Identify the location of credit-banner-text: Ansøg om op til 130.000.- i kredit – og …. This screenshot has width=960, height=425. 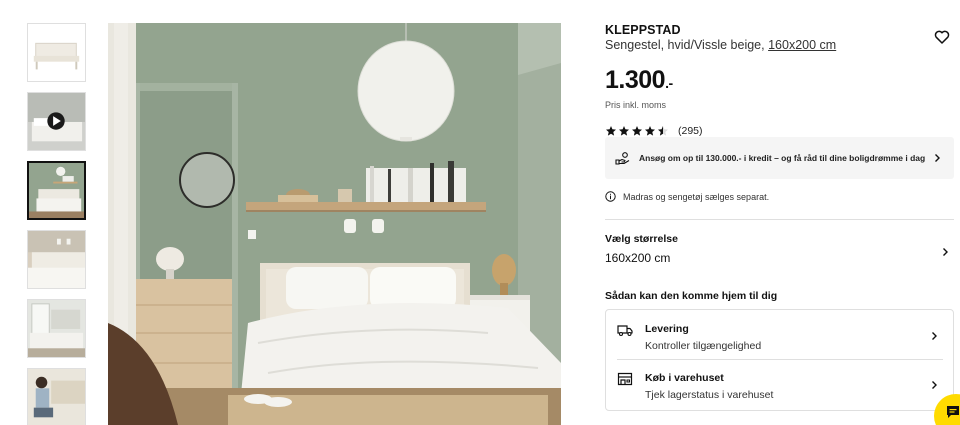
(782, 158).